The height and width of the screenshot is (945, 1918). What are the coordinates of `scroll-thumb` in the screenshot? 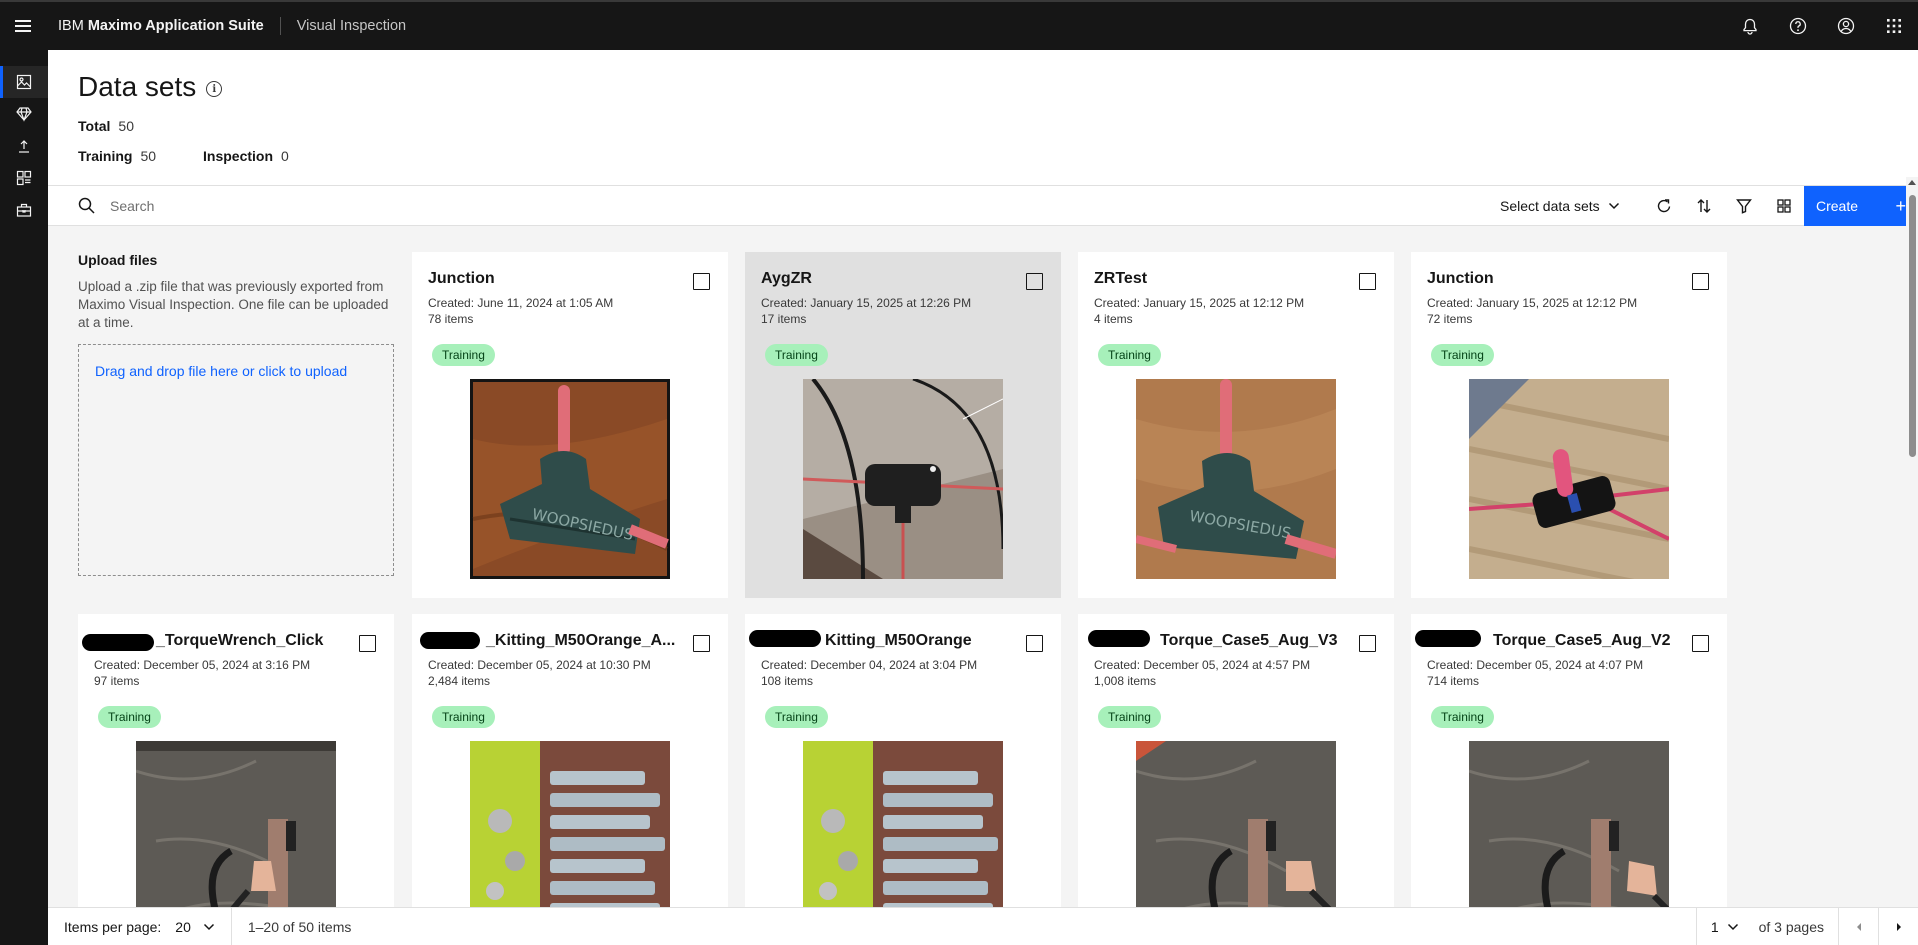 It's located at (1912, 326).